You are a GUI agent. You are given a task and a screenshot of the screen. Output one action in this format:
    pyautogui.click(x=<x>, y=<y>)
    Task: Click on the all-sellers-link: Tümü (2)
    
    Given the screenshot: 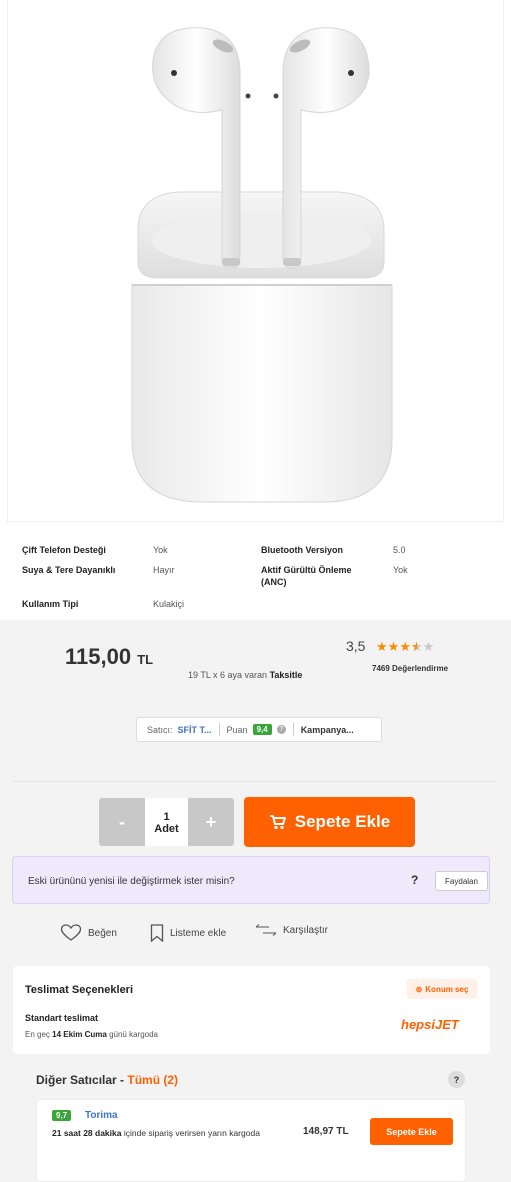 What is the action you would take?
    pyautogui.click(x=152, y=1080)
    